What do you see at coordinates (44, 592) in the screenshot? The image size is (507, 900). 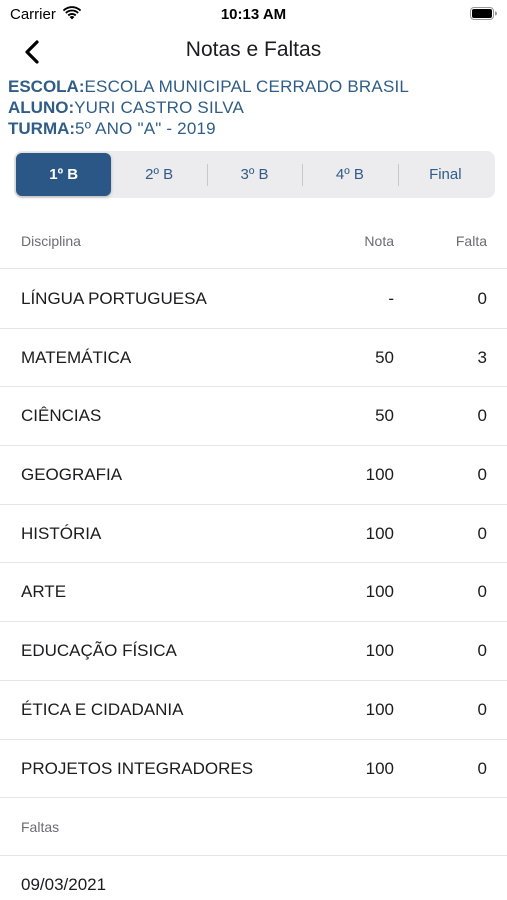 I see `disciplina-cell: ARTE` at bounding box center [44, 592].